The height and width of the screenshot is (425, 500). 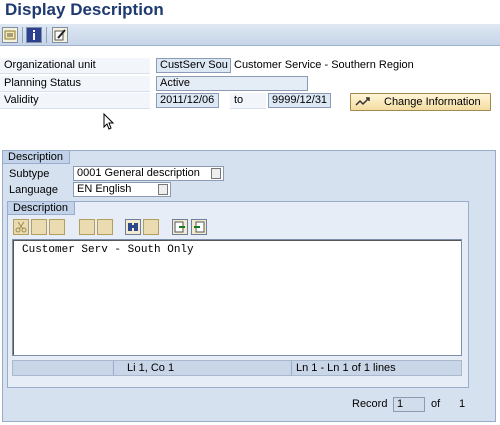 What do you see at coordinates (33, 190) in the screenshot?
I see `language-label: Language` at bounding box center [33, 190].